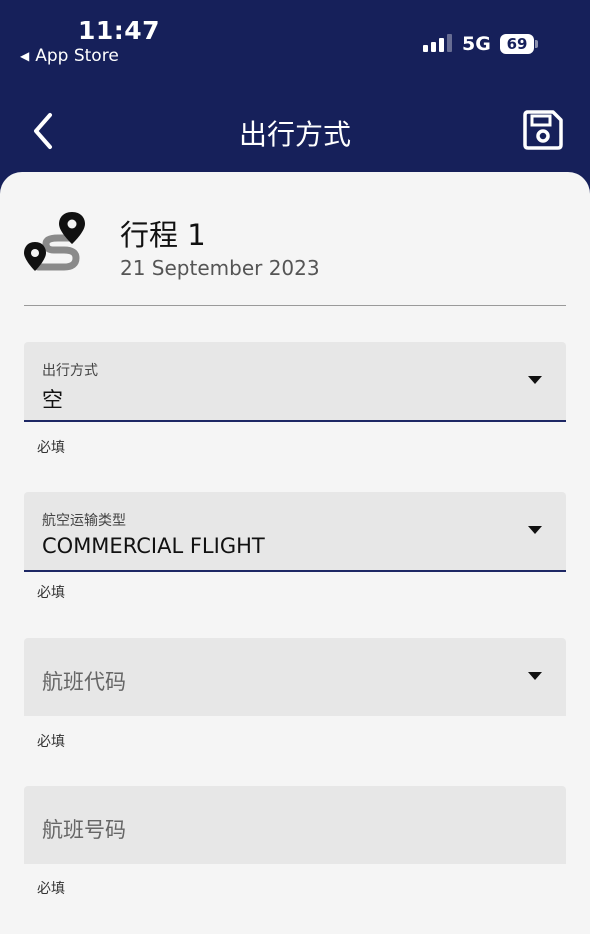 The height and width of the screenshot is (934, 590). What do you see at coordinates (119, 30) in the screenshot?
I see `status-time: 11:47` at bounding box center [119, 30].